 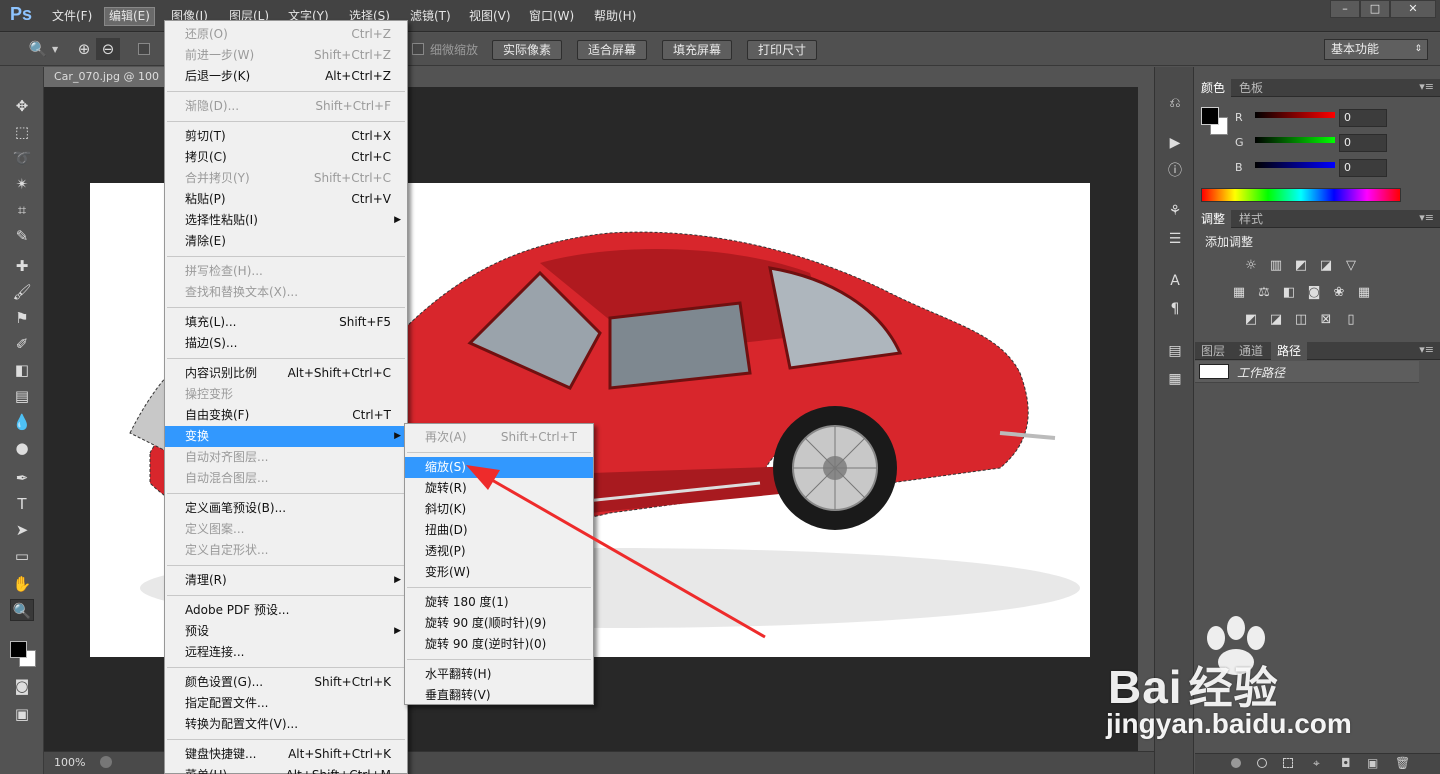 What do you see at coordinates (22, 686) in the screenshot?
I see `quick-mask-icon: ◙` at bounding box center [22, 686].